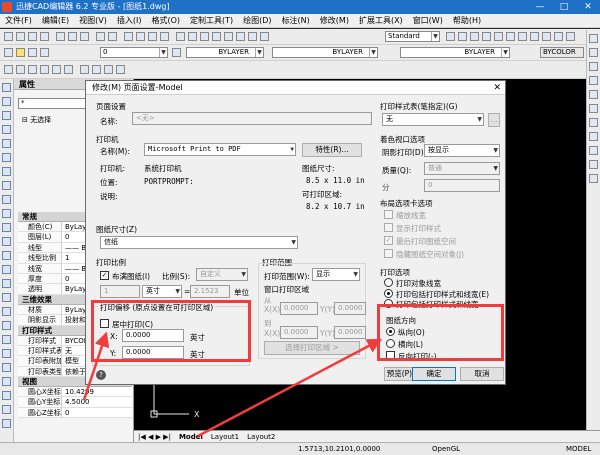  What do you see at coordinates (381, 20) in the screenshot?
I see `menu-extensions: 扩展工具(X)` at bounding box center [381, 20].